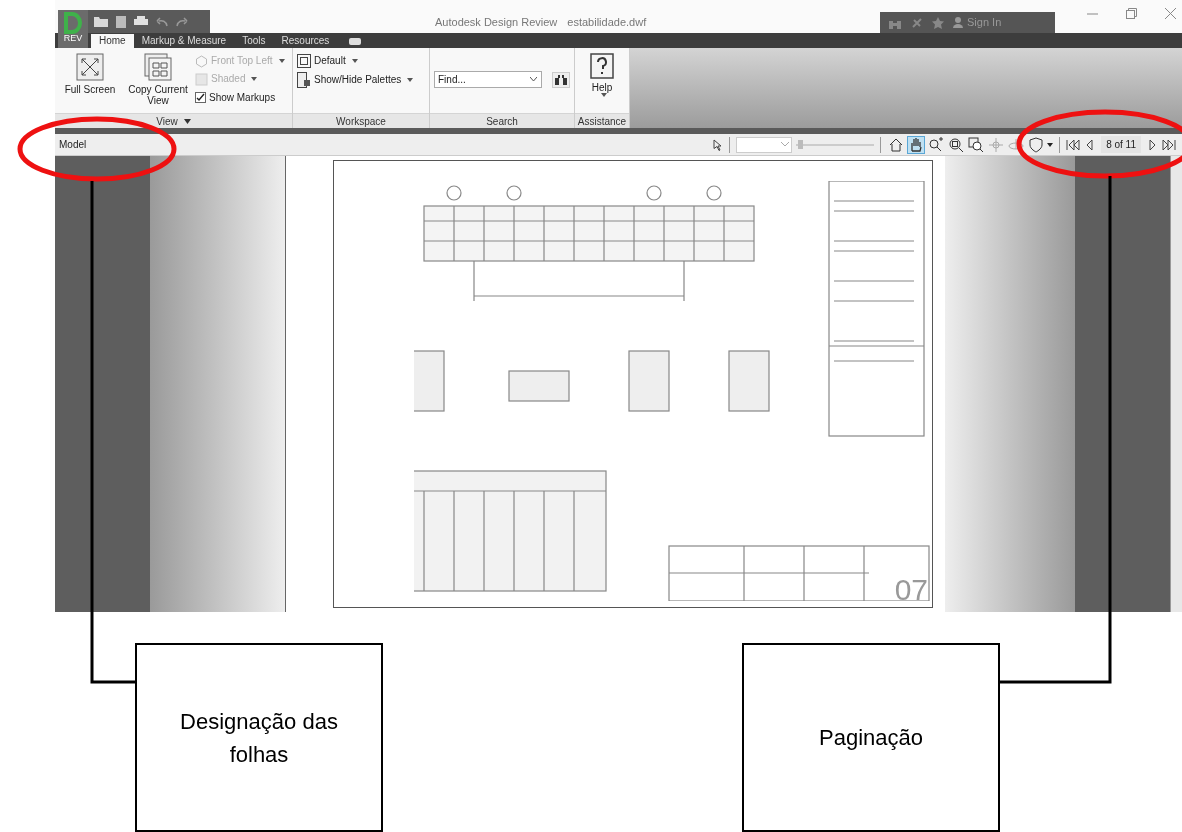  Describe the element at coordinates (1121, 144) in the screenshot. I see `page-indicator: 8 of 11` at that location.